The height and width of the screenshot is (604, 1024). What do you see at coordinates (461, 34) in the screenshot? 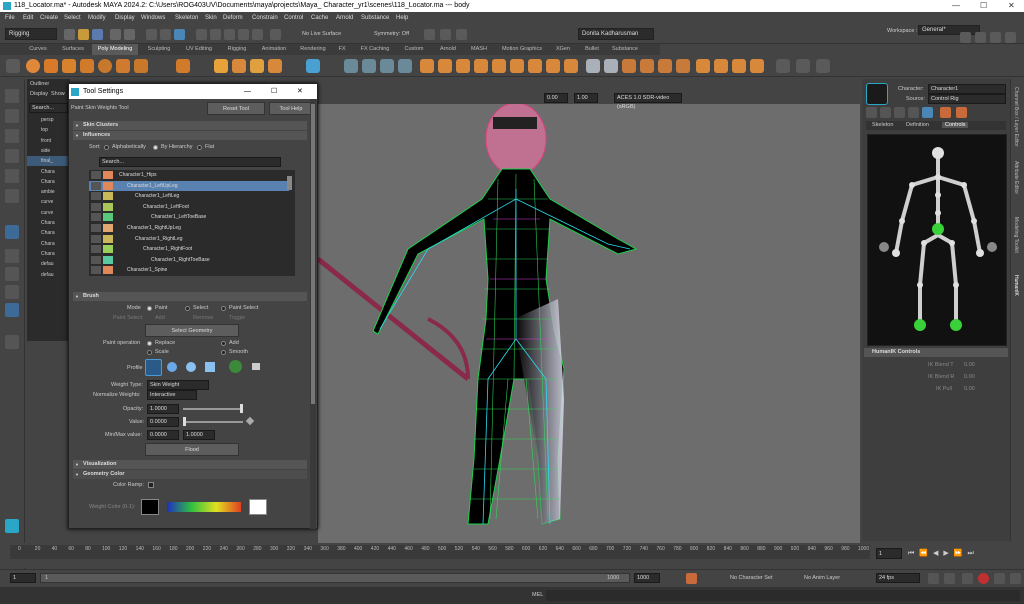
I see `render-settings-icon` at bounding box center [461, 34].